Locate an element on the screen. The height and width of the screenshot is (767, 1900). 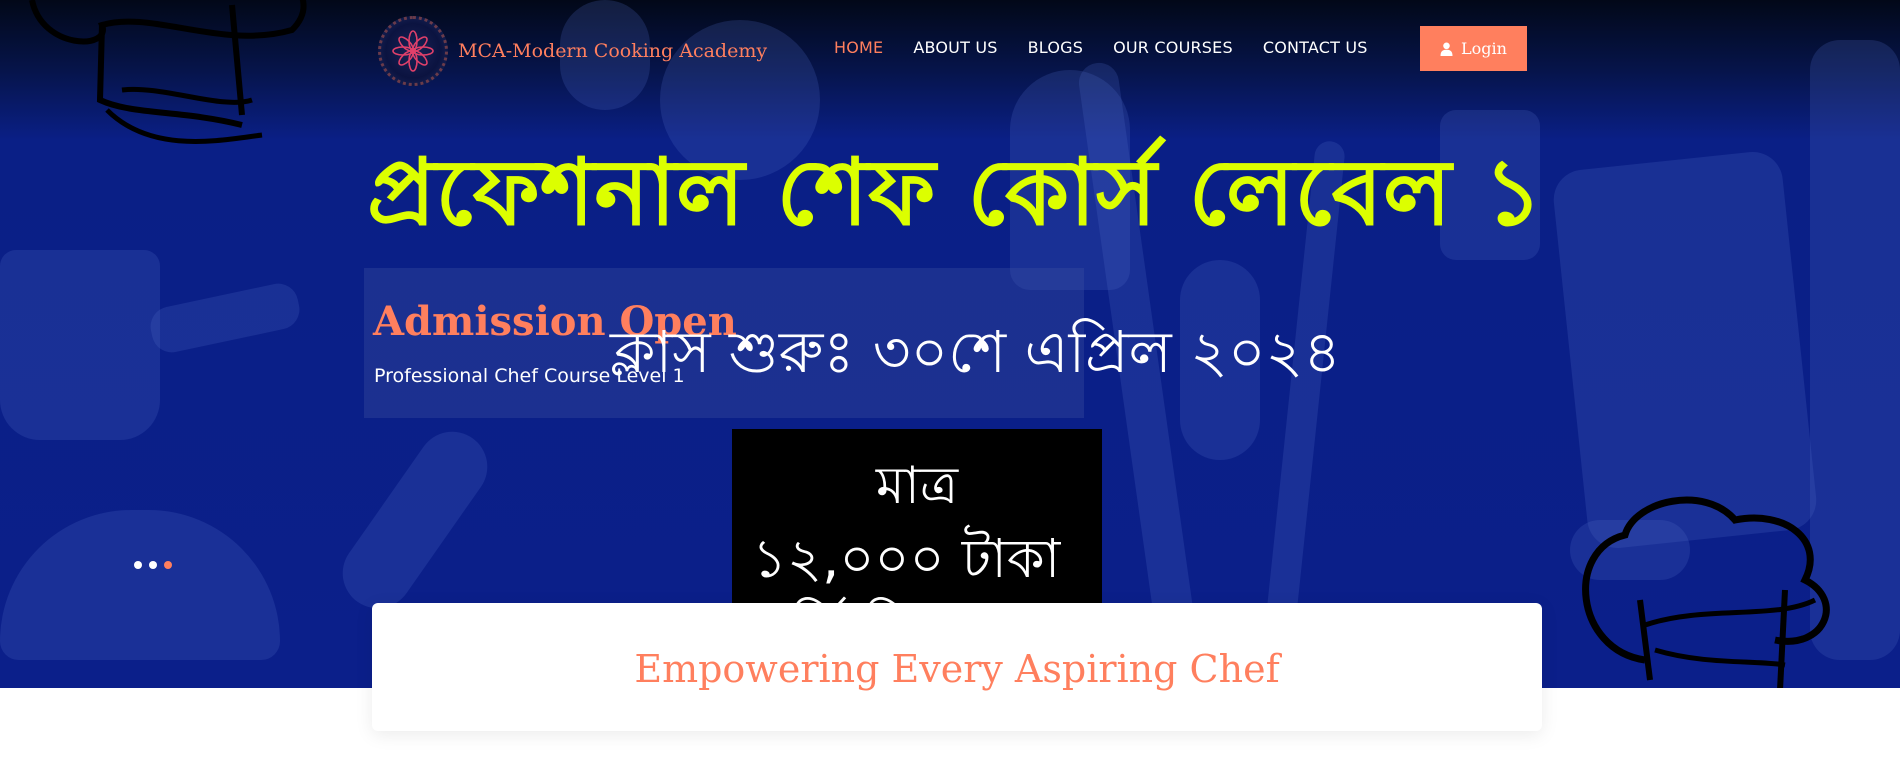
hero-title: প্রফেশনাল শেফ কোর্স লেবেল ১ is located at coordinates (954, 192).